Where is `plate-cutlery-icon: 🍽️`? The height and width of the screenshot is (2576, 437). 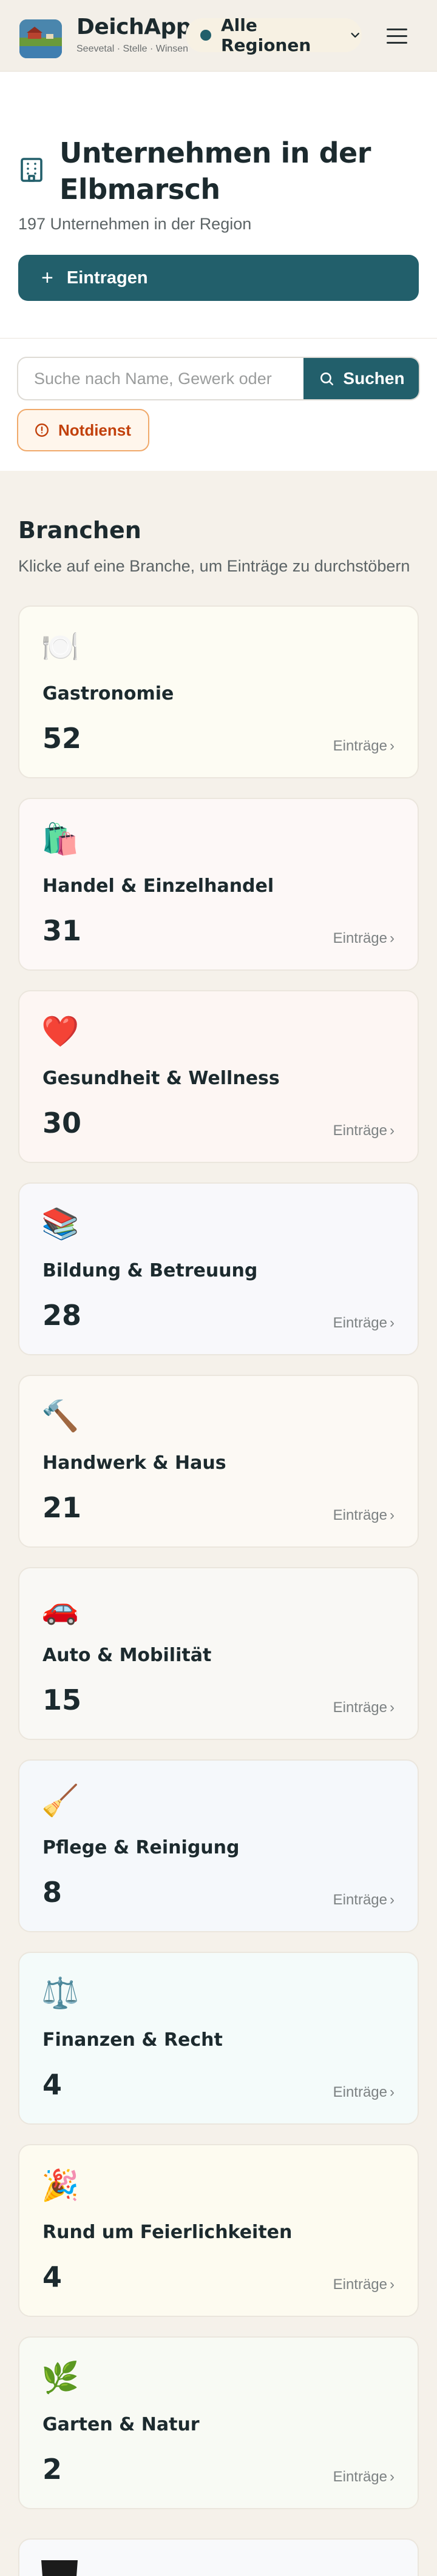
plate-cutlery-icon: 🍽️ is located at coordinates (60, 646).